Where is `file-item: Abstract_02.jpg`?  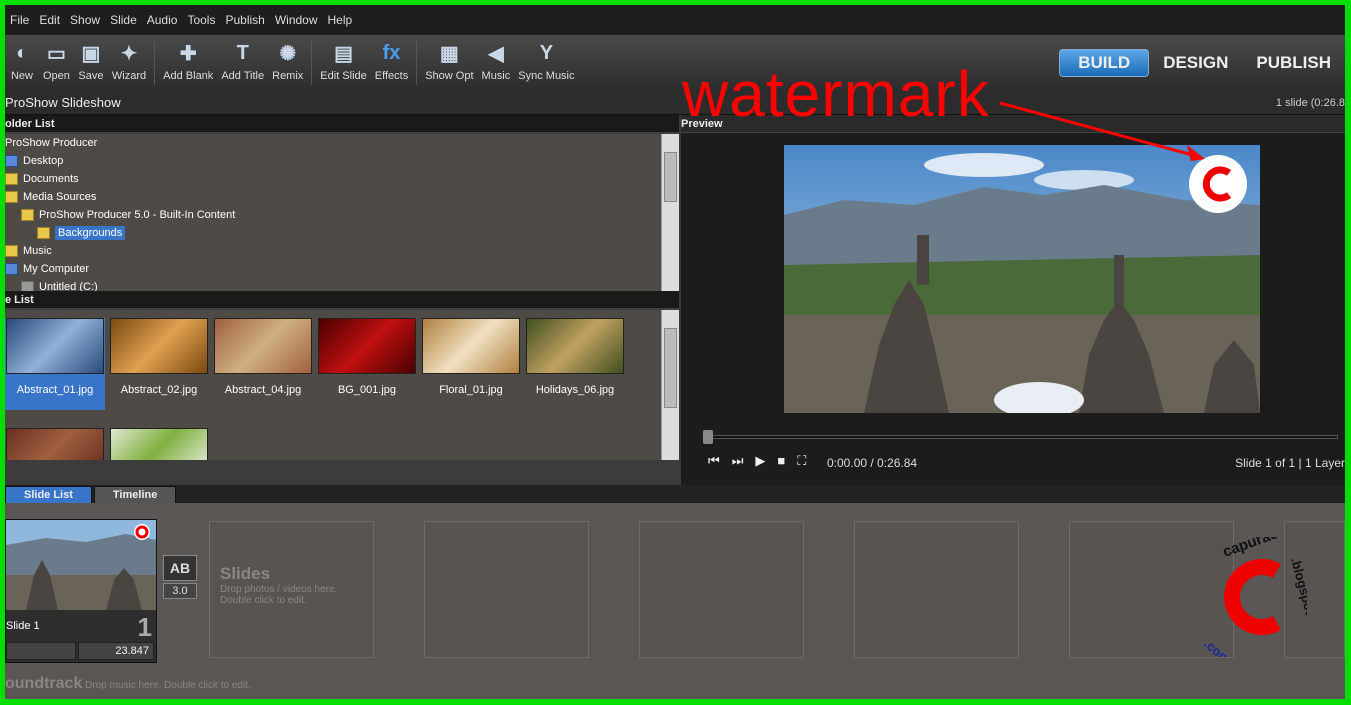 file-item: Abstract_02.jpg is located at coordinates (159, 364).